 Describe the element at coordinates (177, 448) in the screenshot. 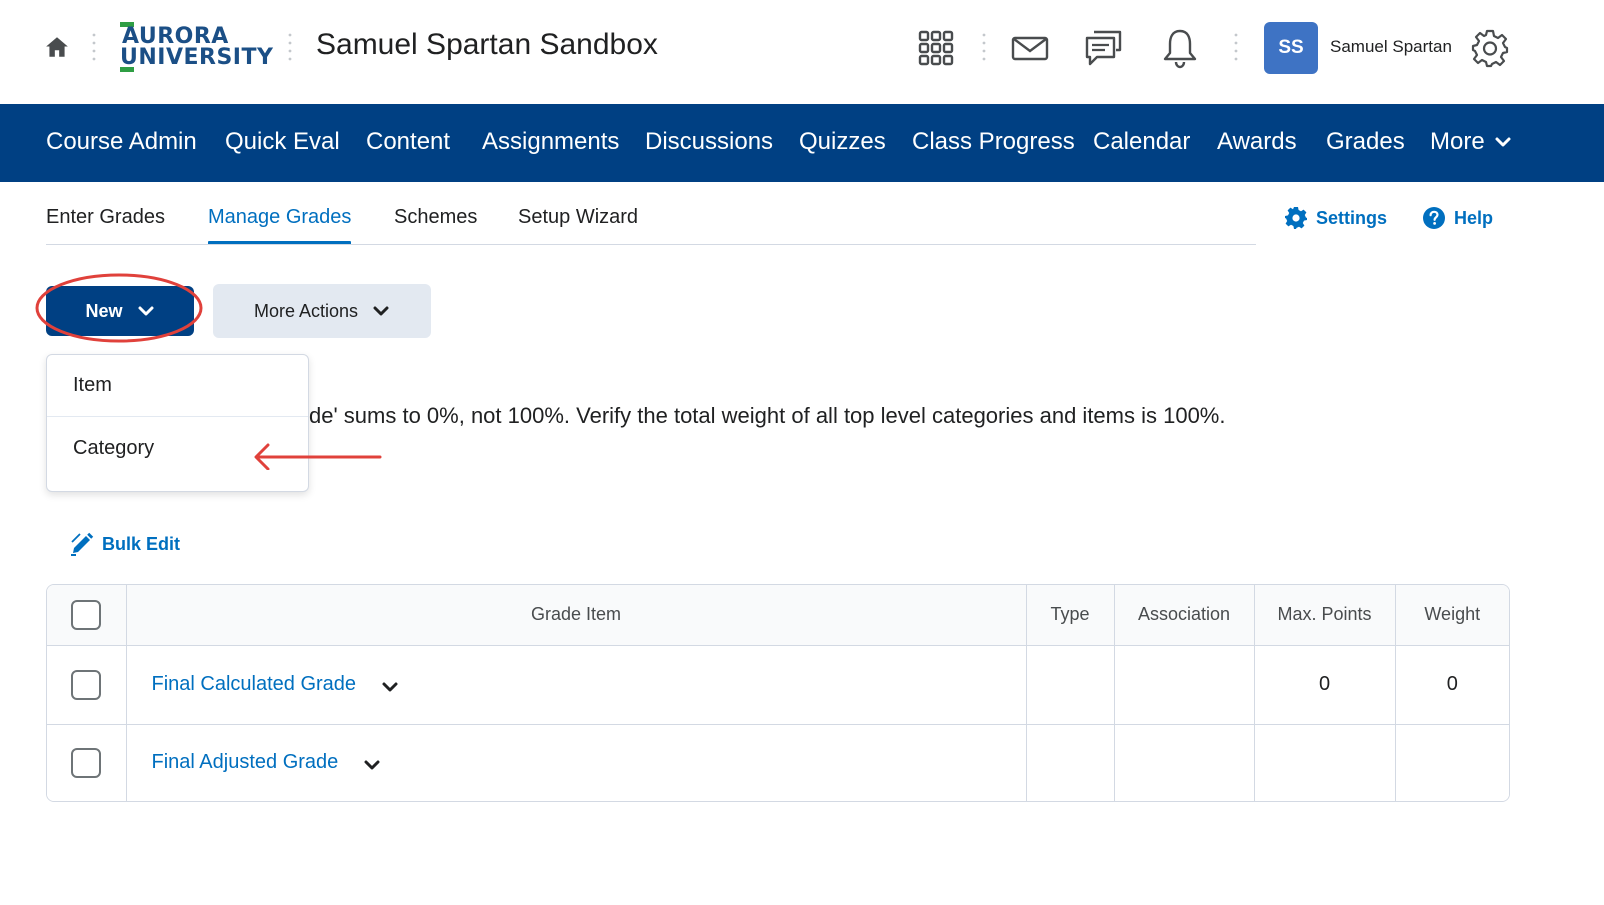

I see `menu-item-category: Category` at that location.